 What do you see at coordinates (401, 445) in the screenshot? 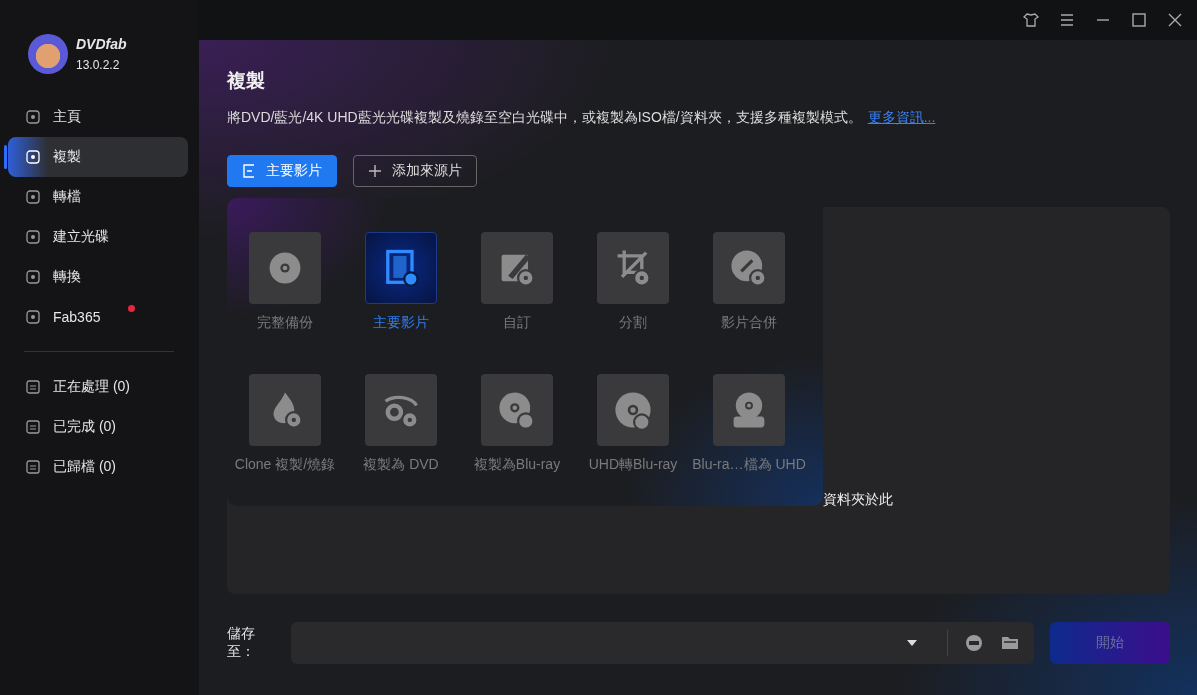
I see `mode-option: 複製為 DVD` at bounding box center [401, 445].